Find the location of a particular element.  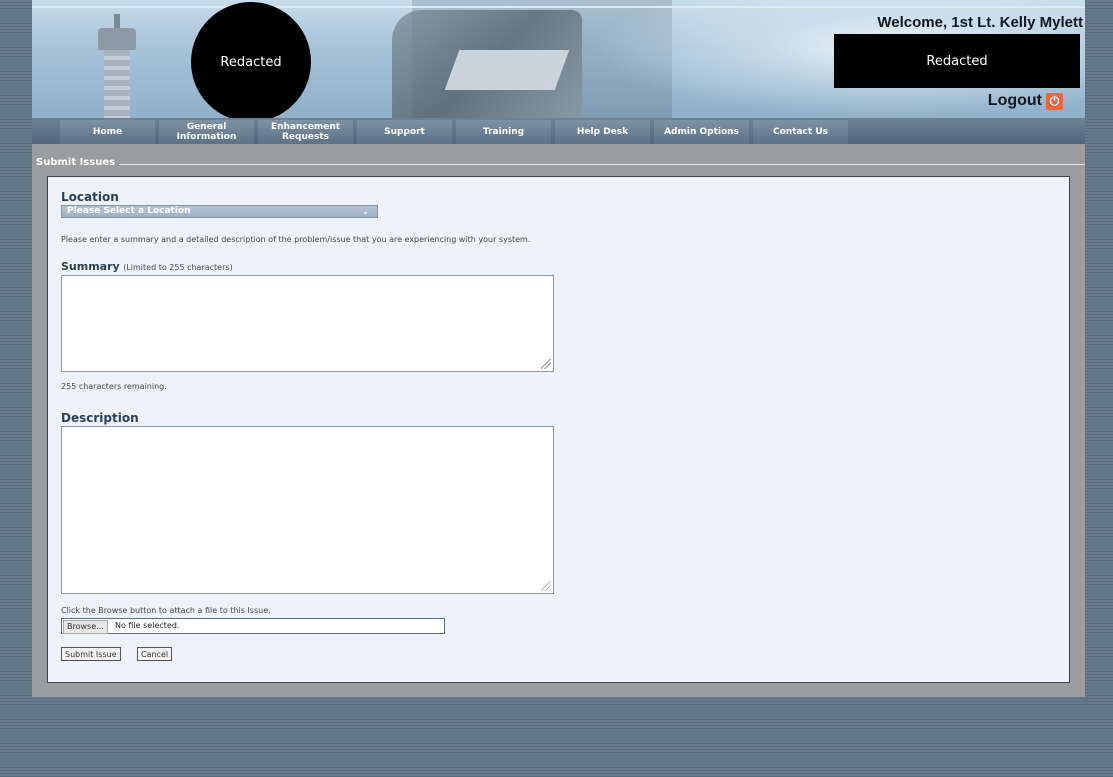

section-legend: Submit Issues is located at coordinates (76, 162).